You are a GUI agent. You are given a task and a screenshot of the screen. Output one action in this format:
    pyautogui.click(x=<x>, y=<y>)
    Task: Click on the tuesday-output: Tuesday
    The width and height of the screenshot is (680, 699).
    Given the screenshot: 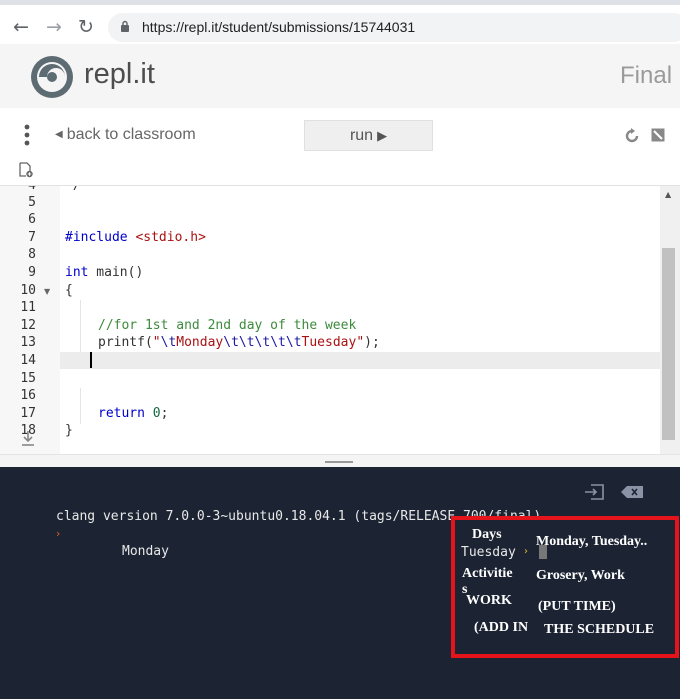 What is the action you would take?
    pyautogui.click(x=488, y=552)
    